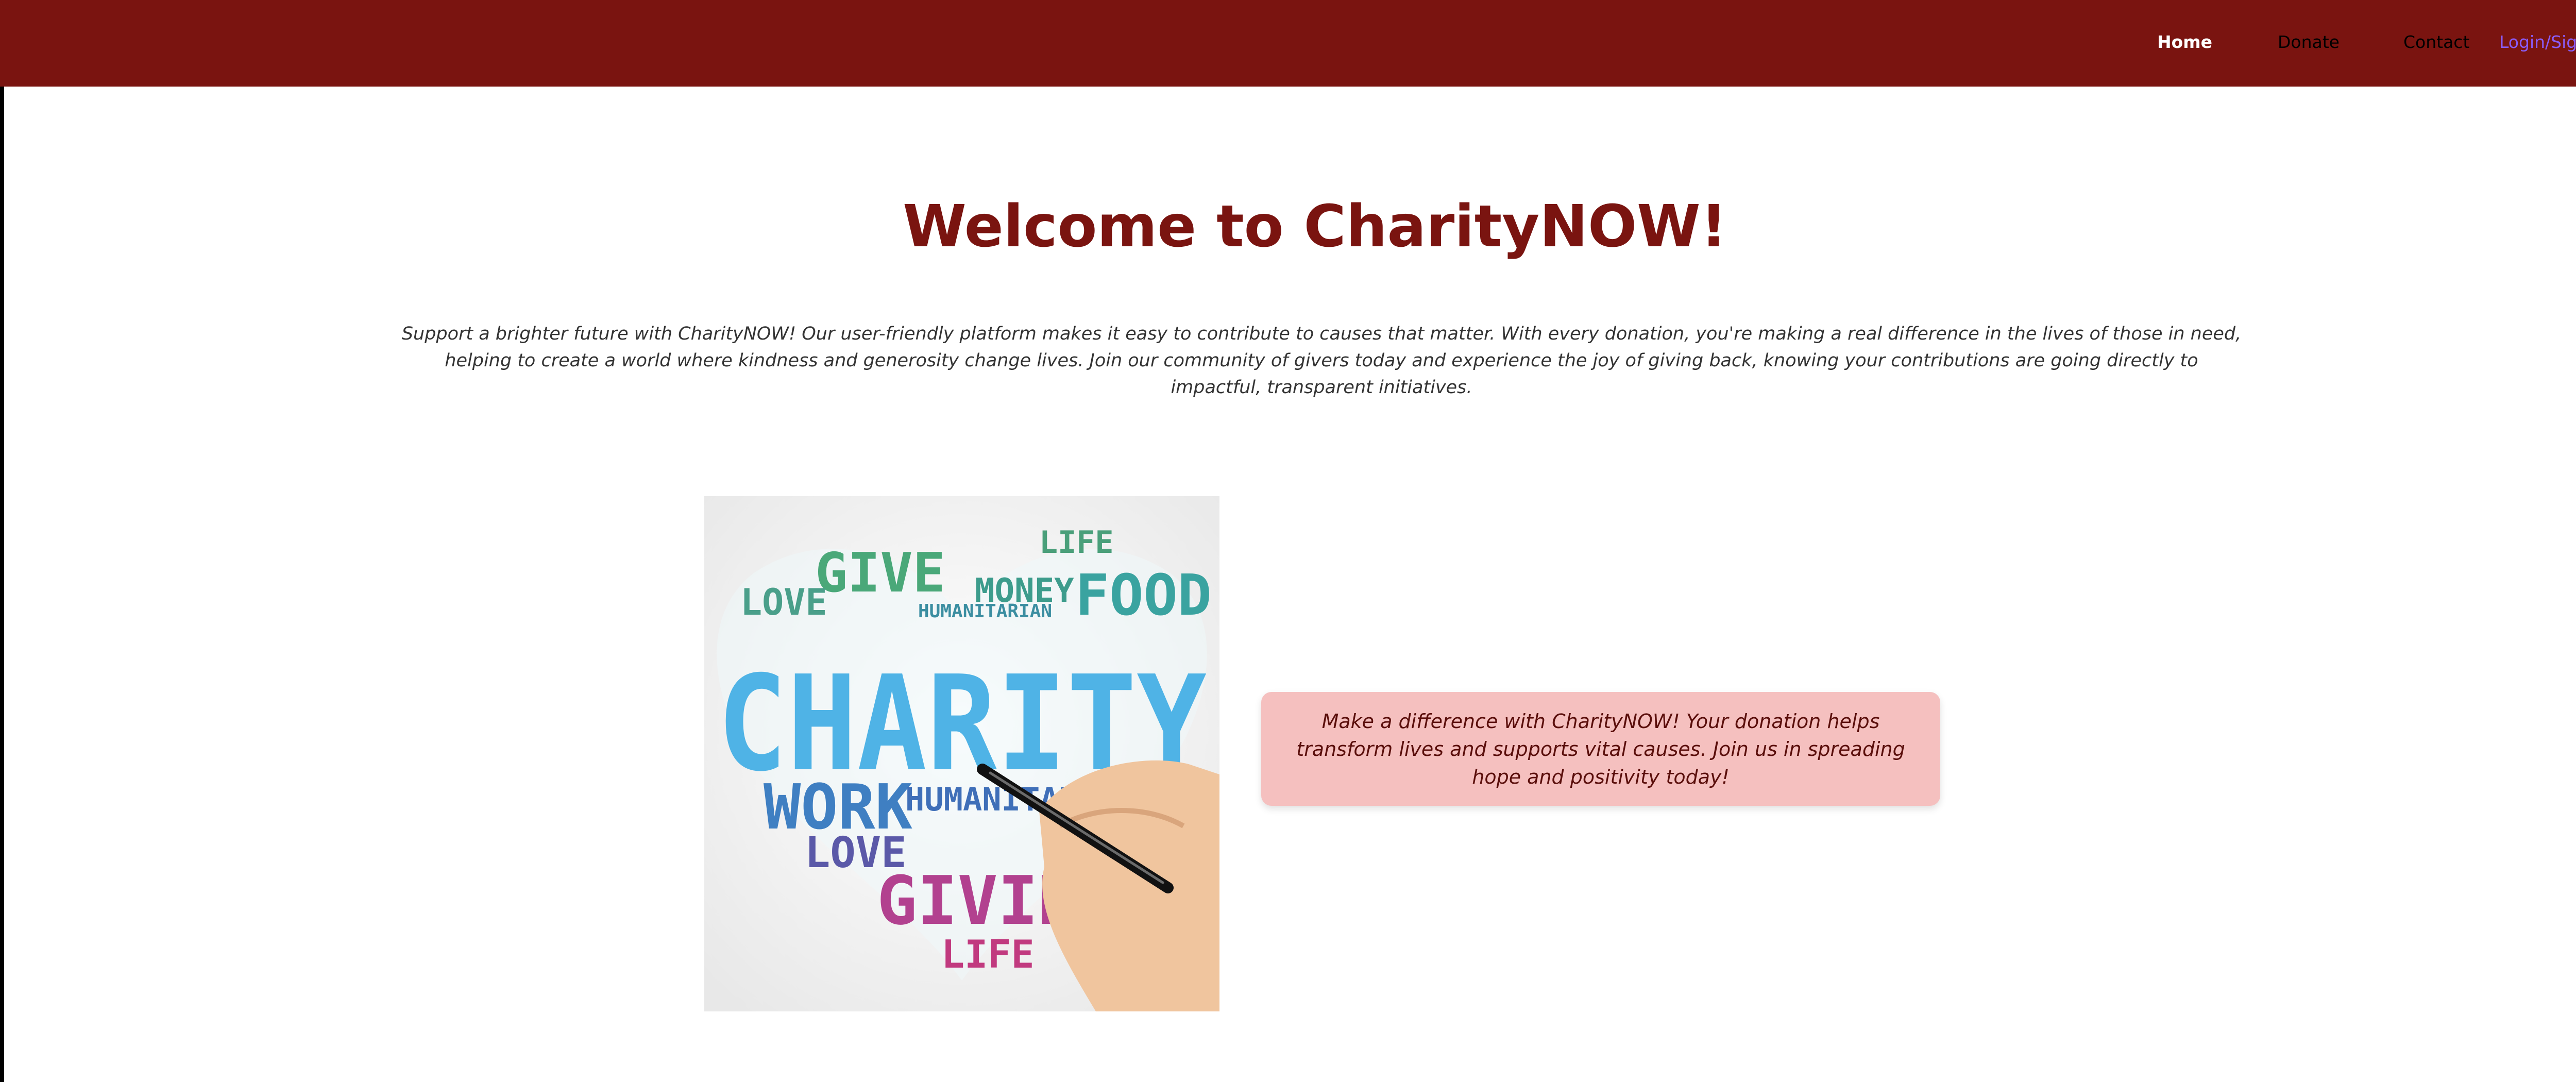 The width and height of the screenshot is (2576, 1082). I want to click on word-give: GIVE, so click(880, 573).